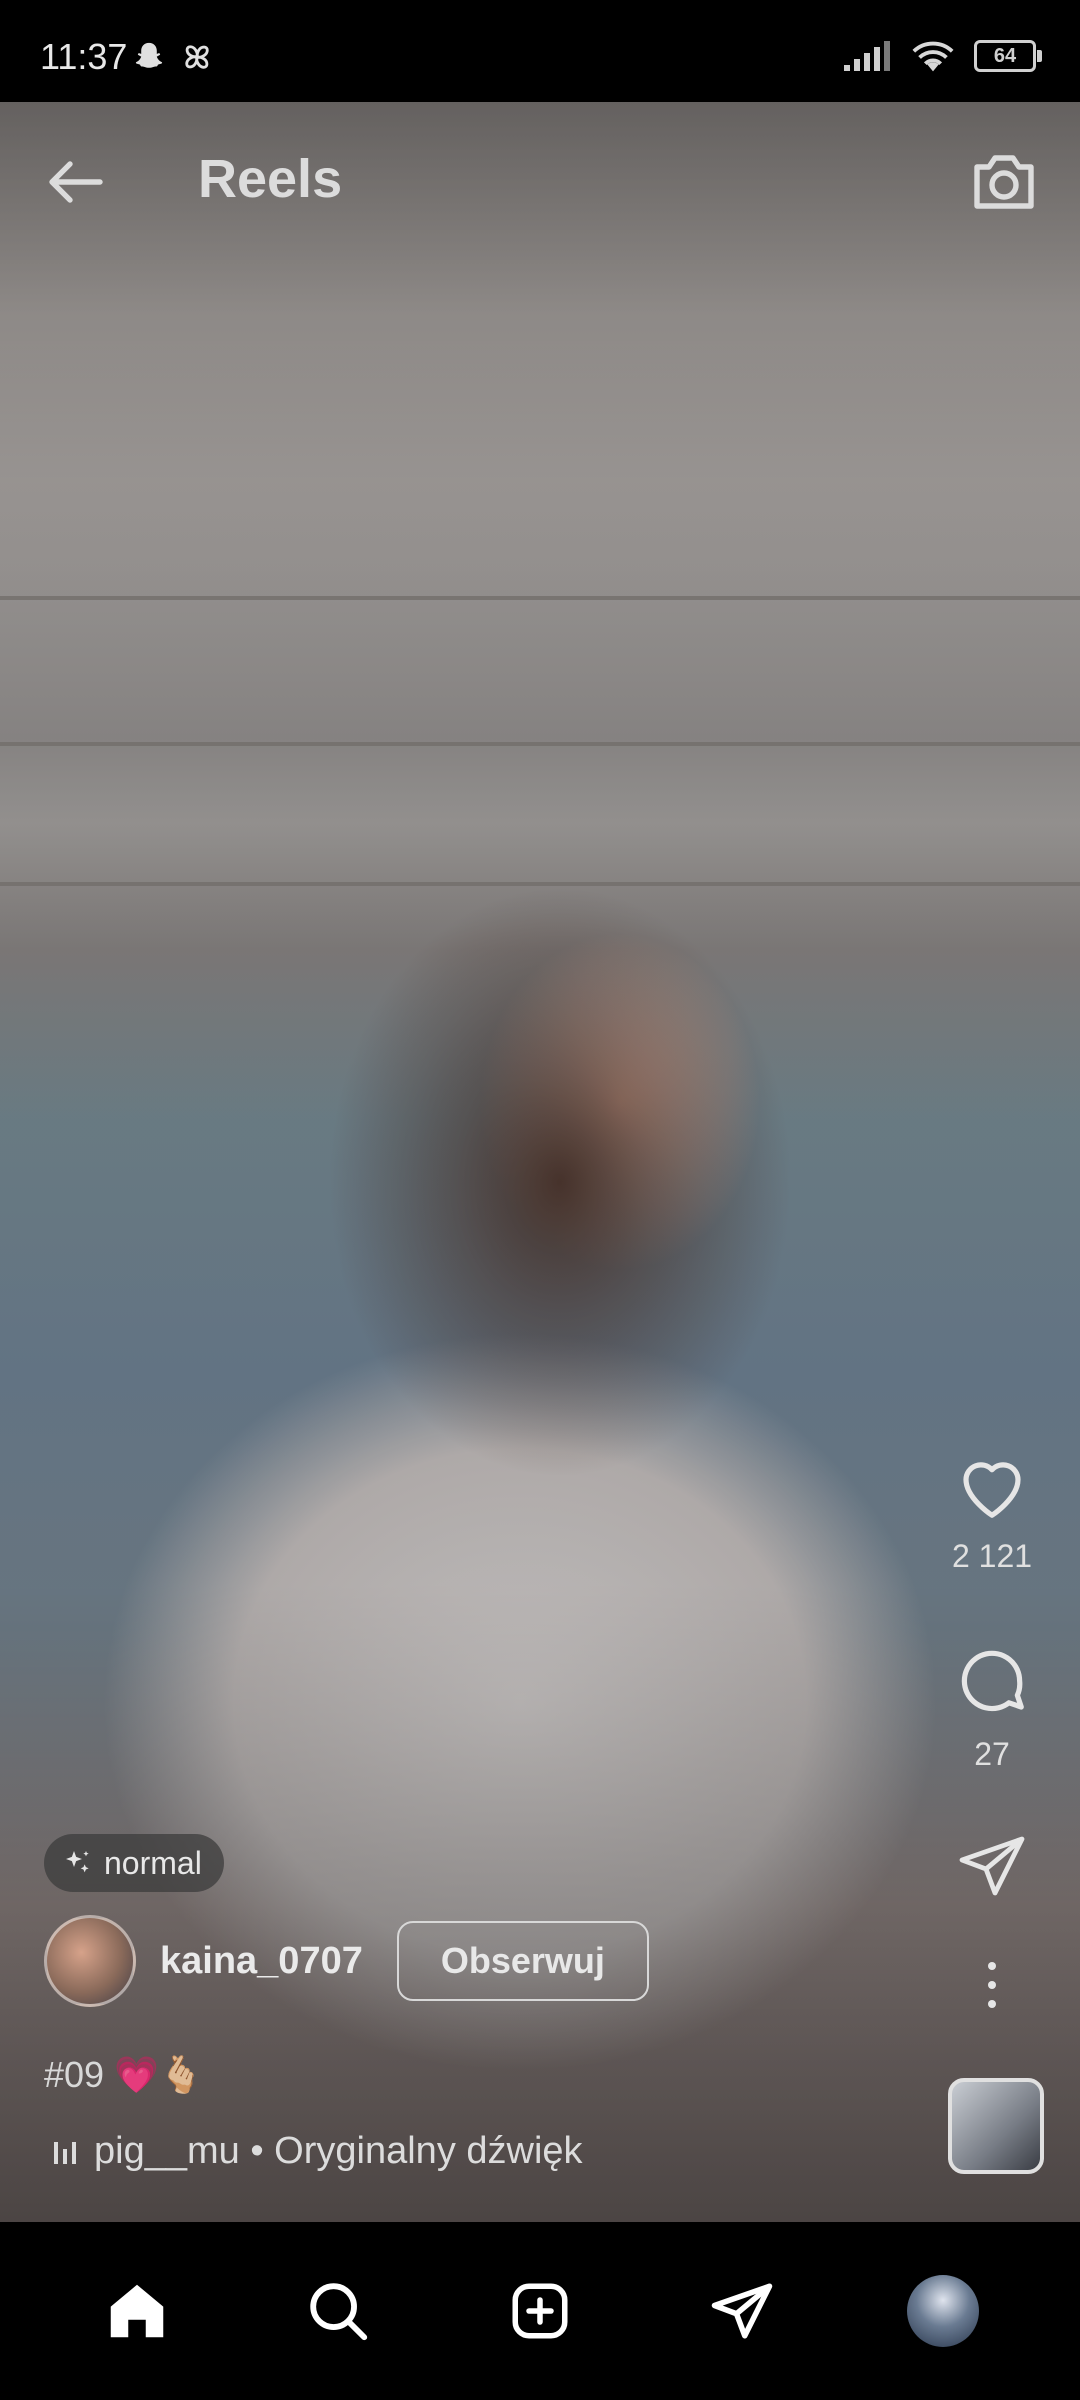 This screenshot has height=2400, width=1080. What do you see at coordinates (173, 57) in the screenshot?
I see `status-left-icons` at bounding box center [173, 57].